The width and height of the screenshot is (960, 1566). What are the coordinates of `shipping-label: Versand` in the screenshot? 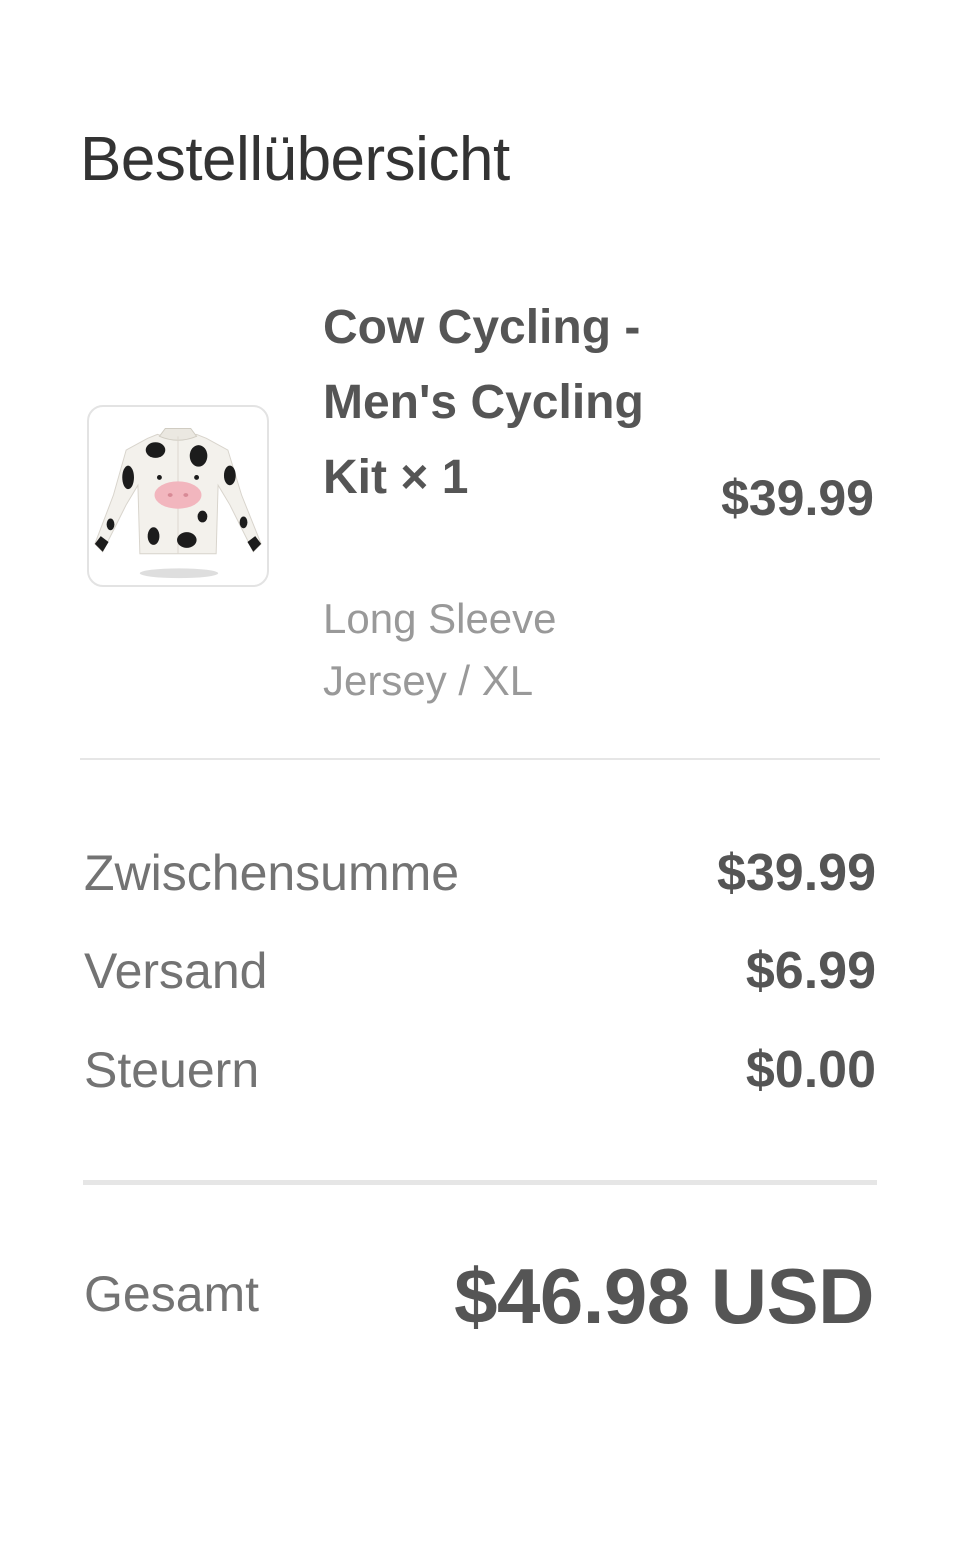 It's located at (176, 971).